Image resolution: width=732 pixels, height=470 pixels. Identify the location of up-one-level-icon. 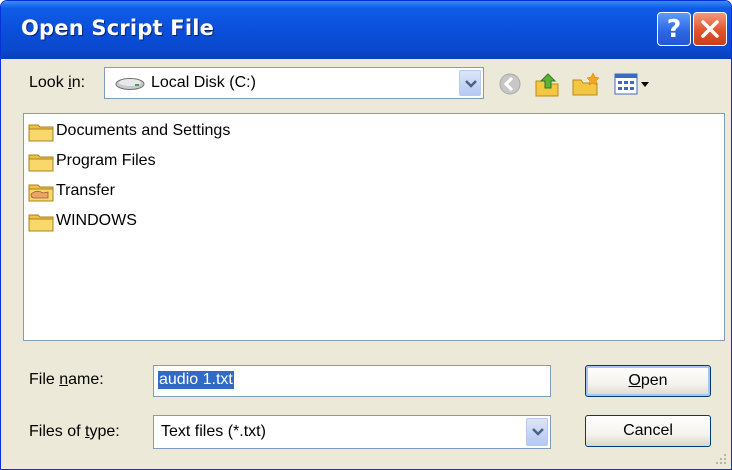
(547, 84).